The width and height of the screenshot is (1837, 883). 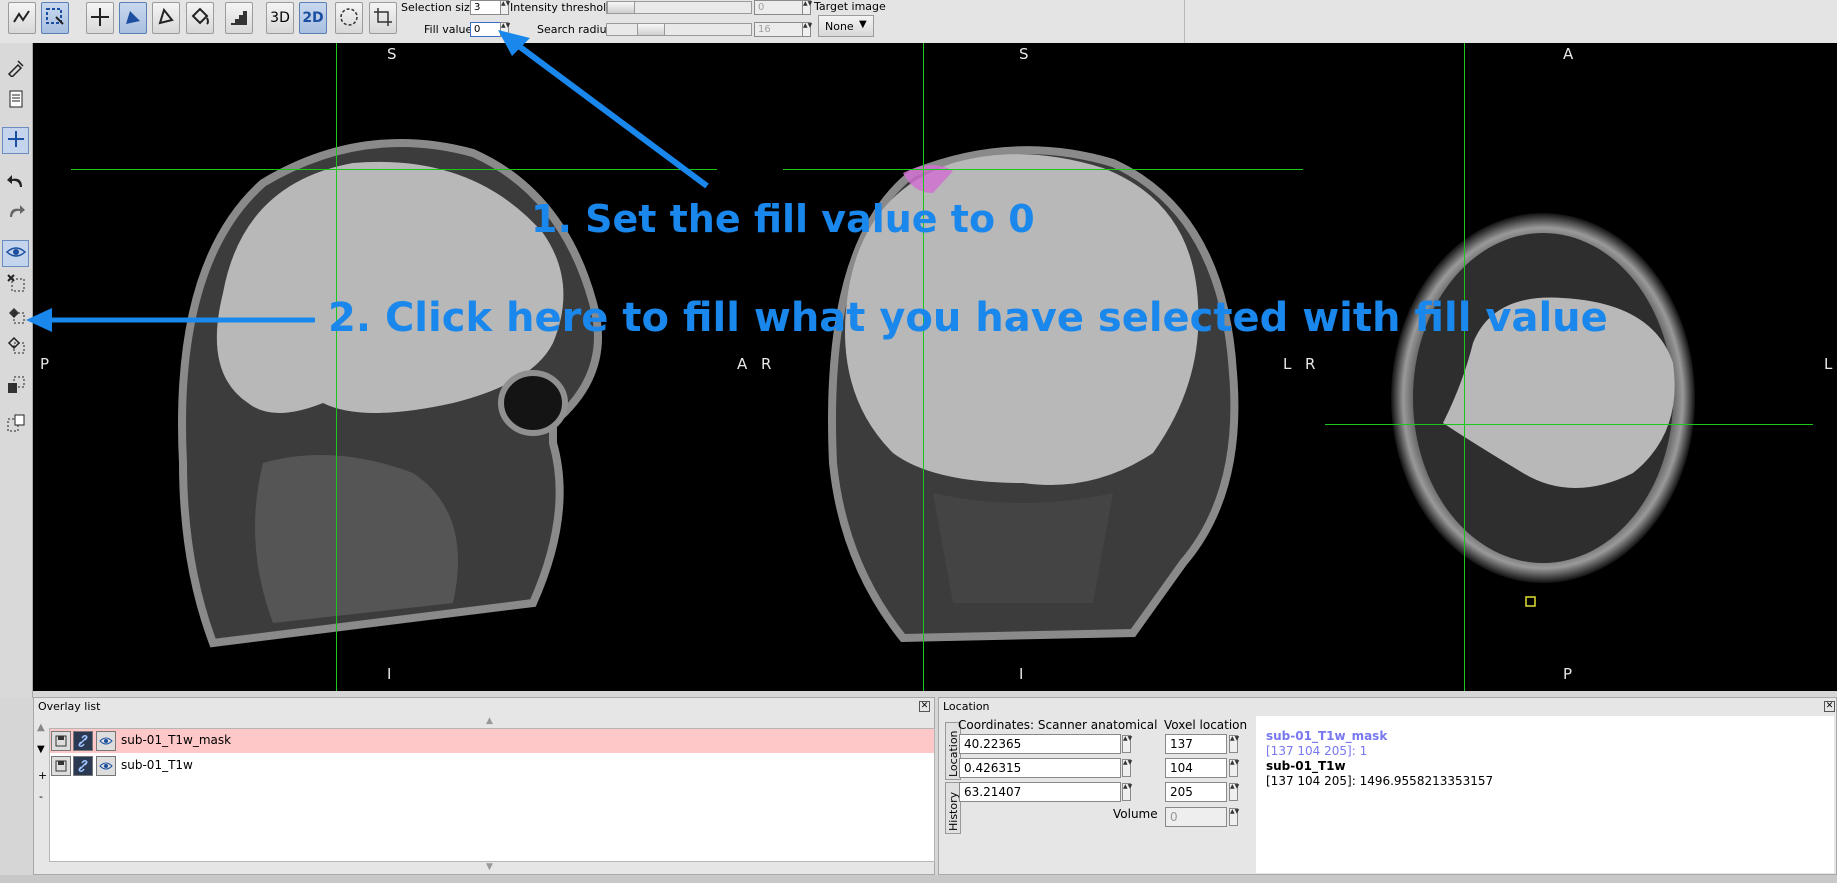 What do you see at coordinates (1021, 674) in the screenshot?
I see `coronal-bottom-label: I` at bounding box center [1021, 674].